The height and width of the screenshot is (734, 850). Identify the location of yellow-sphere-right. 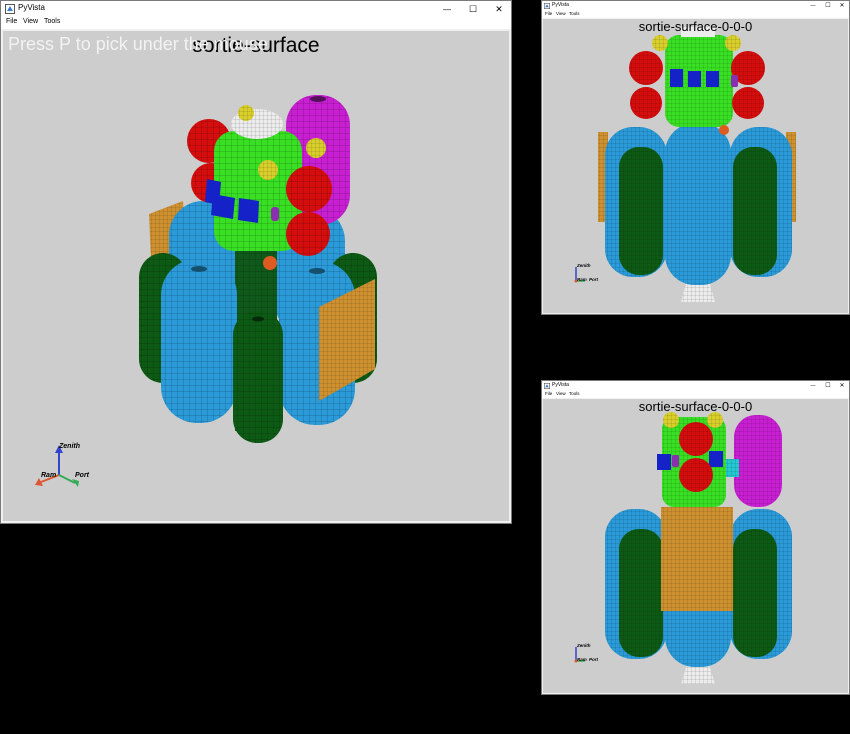
(316, 148).